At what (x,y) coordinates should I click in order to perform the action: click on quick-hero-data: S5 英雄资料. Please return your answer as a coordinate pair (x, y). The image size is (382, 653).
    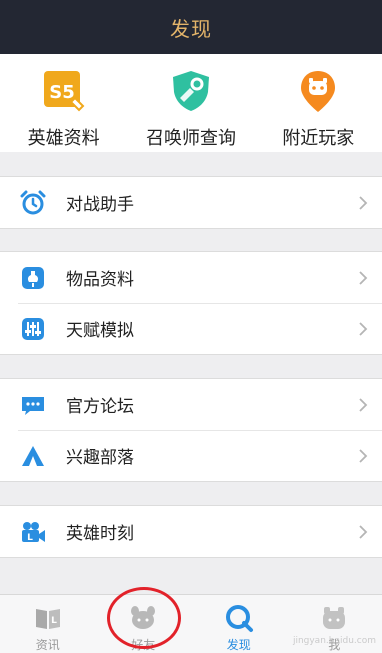
    Looking at the image, I should click on (63, 103).